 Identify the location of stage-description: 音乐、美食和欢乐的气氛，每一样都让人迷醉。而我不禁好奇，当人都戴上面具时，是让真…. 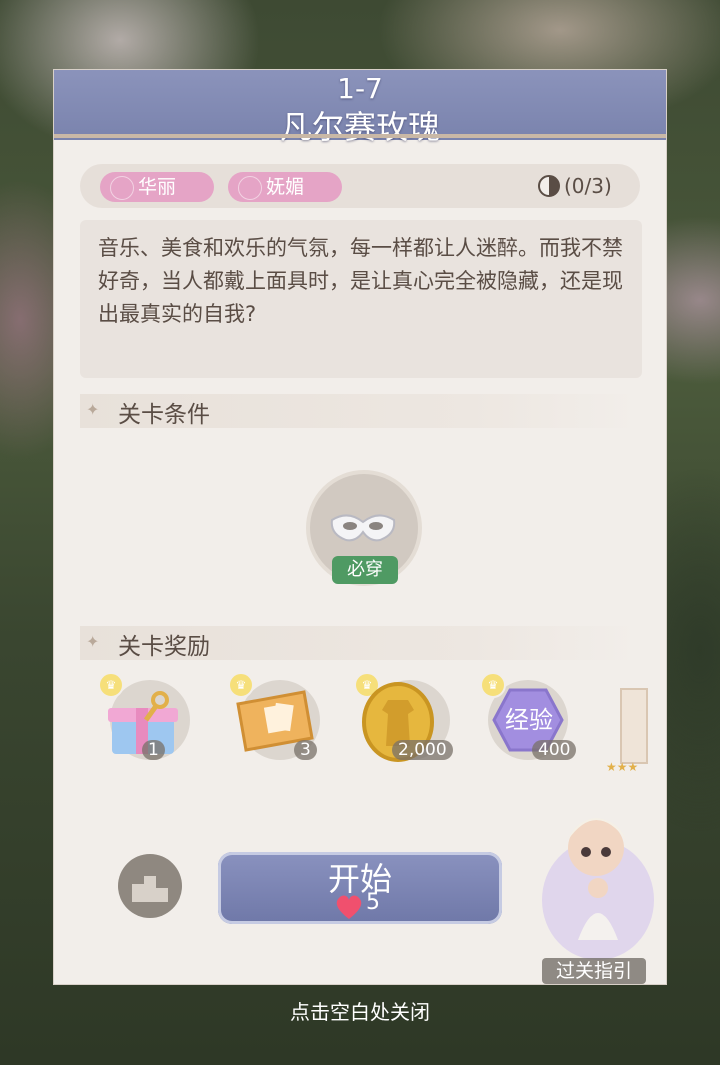
(360, 281).